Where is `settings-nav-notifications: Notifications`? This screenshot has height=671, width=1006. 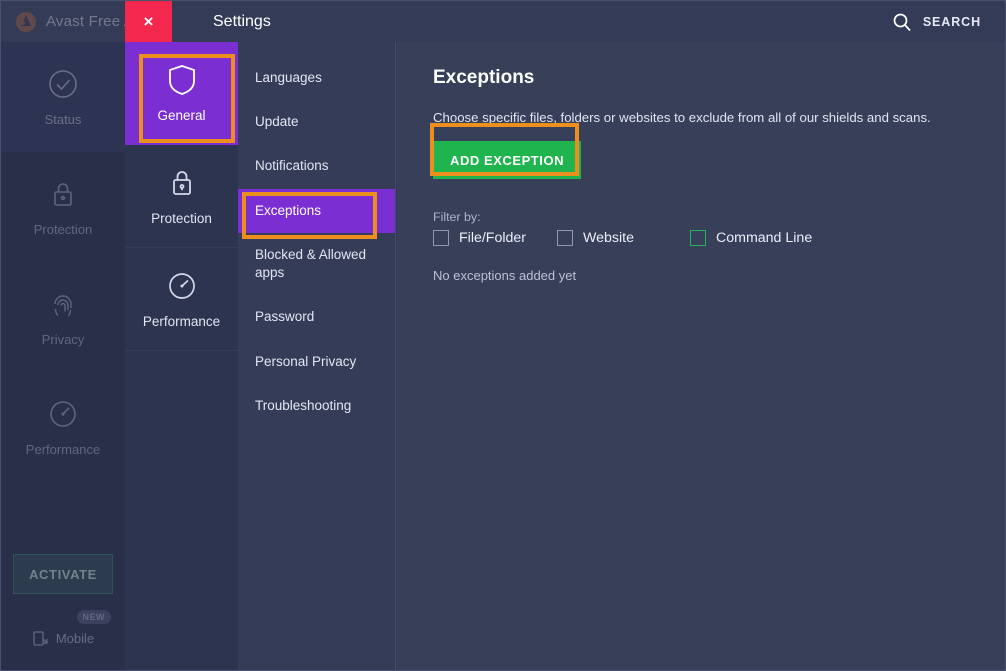
settings-nav-notifications: Notifications is located at coordinates (316, 166).